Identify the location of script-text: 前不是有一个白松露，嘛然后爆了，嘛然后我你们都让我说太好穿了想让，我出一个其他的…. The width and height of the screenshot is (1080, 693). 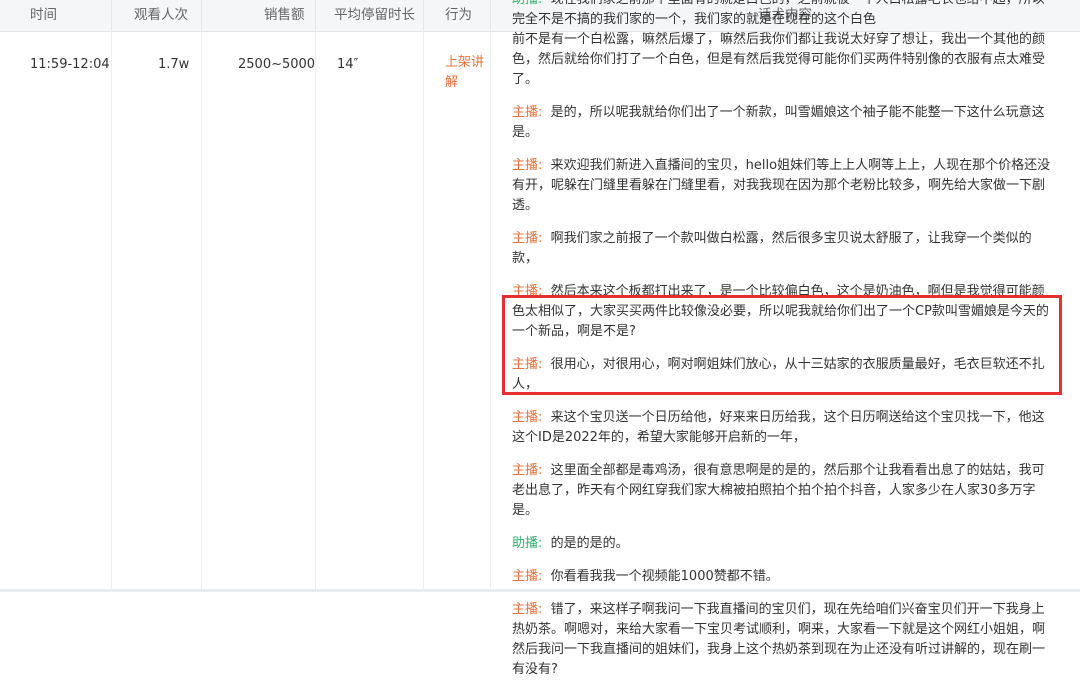
(779, 59).